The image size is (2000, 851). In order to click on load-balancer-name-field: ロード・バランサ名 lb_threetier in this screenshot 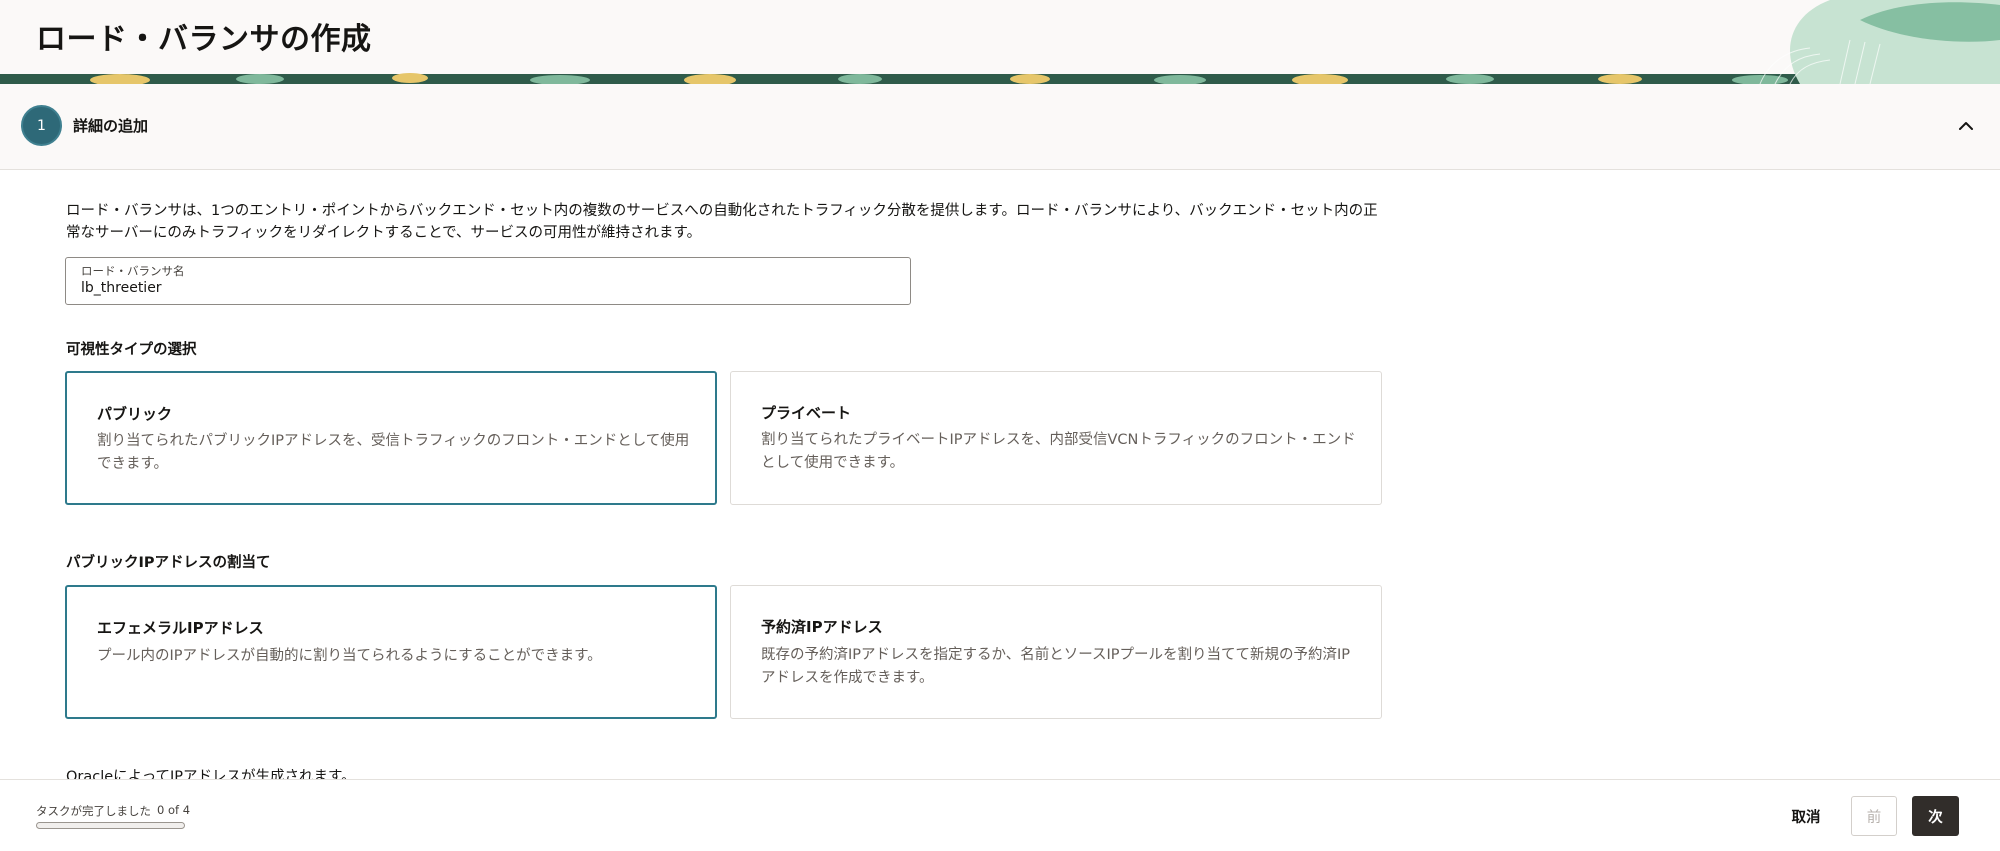, I will do `click(488, 281)`.